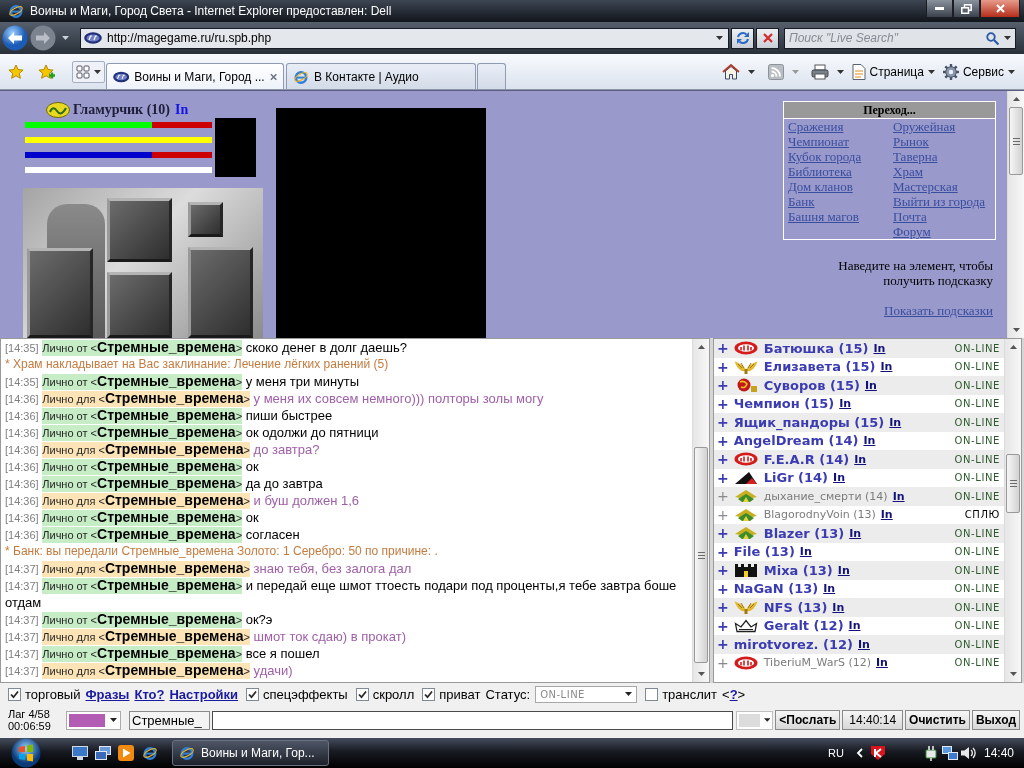 Image resolution: width=1024 pixels, height=768 pixels. Describe the element at coordinates (930, 753) in the screenshot. I see `plug-icon` at that location.